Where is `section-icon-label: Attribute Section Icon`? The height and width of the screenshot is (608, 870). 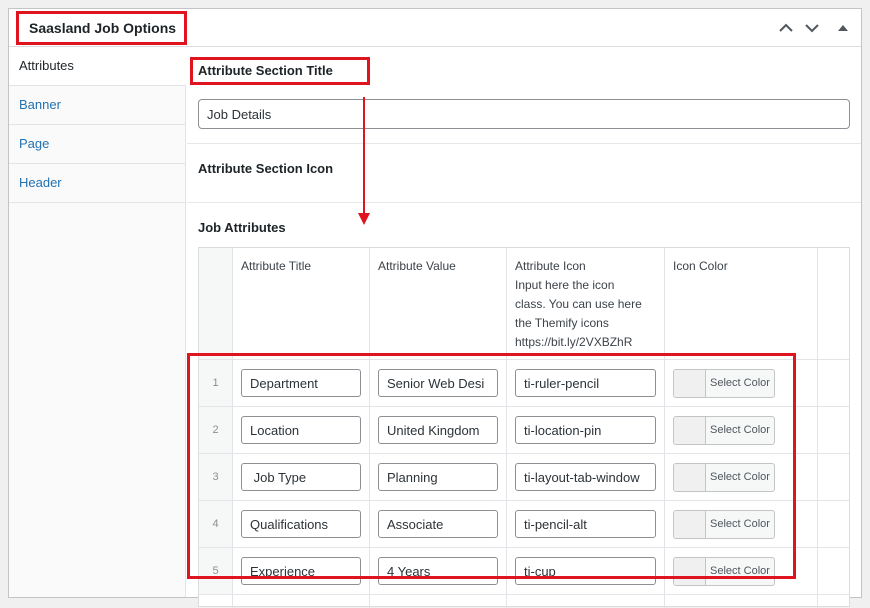
section-icon-label: Attribute Section Icon is located at coordinates (266, 168).